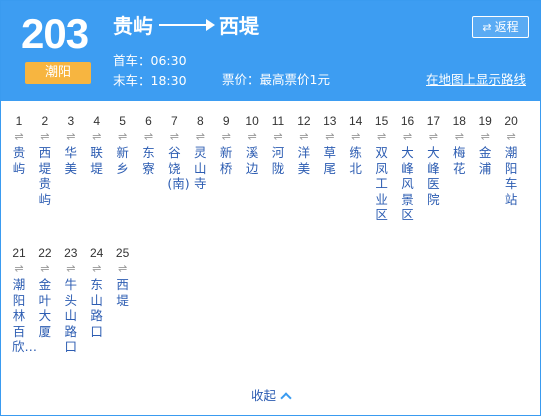 The height and width of the screenshot is (416, 541). What do you see at coordinates (71, 253) in the screenshot?
I see `stop-number: 23` at bounding box center [71, 253].